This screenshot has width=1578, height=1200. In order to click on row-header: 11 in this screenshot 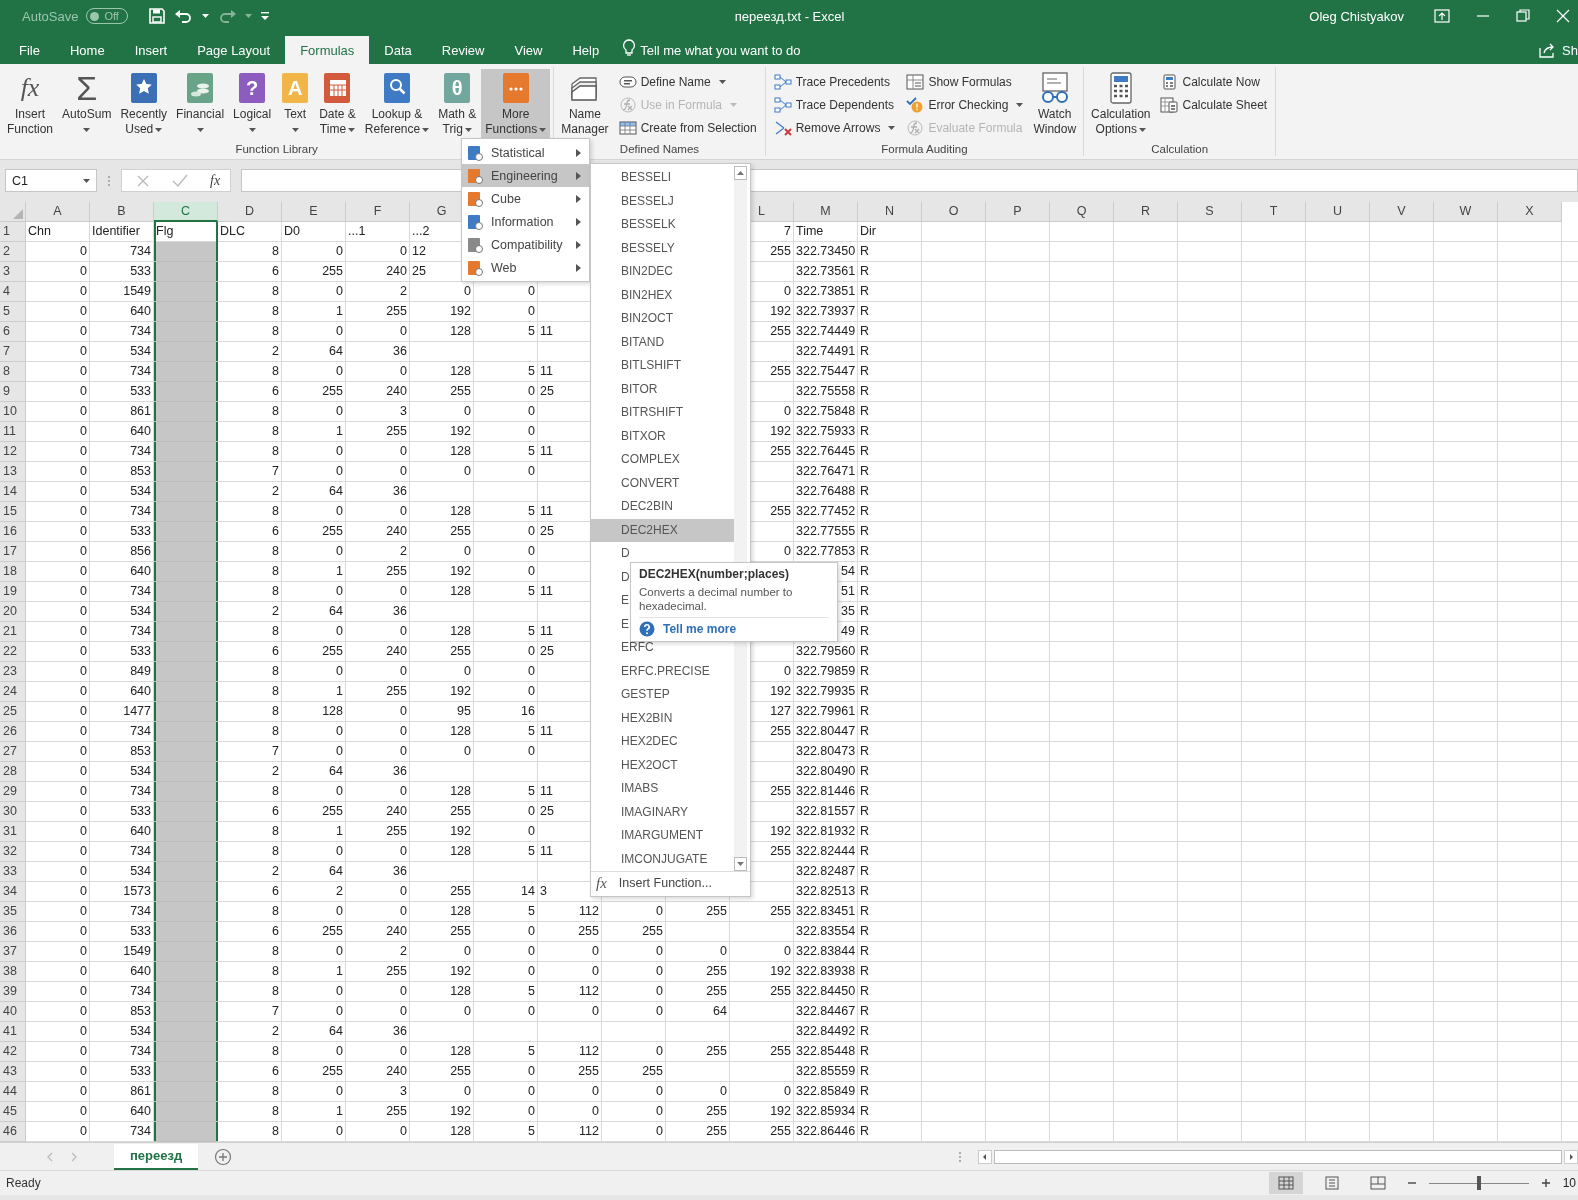, I will do `click(13, 432)`.